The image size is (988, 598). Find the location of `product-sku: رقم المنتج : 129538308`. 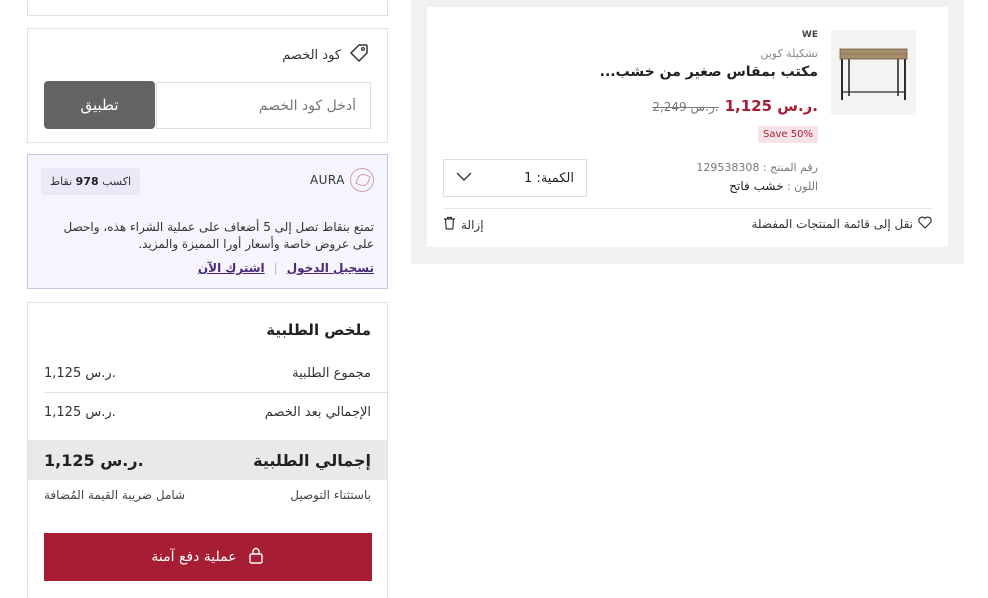

product-sku: رقم المنتج : 129538308 is located at coordinates (757, 167).